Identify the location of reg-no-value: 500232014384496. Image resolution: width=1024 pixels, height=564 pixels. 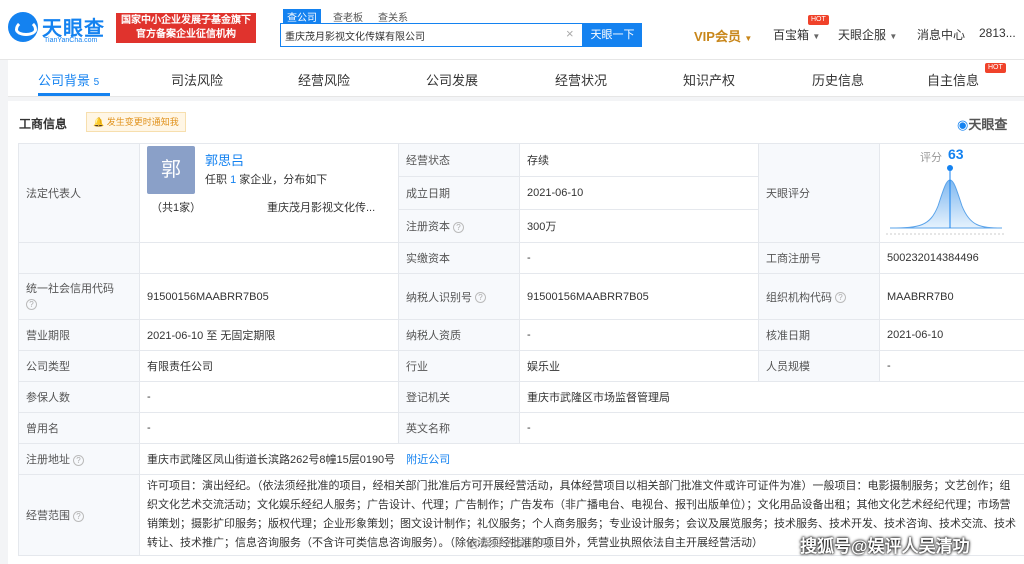
(951, 258).